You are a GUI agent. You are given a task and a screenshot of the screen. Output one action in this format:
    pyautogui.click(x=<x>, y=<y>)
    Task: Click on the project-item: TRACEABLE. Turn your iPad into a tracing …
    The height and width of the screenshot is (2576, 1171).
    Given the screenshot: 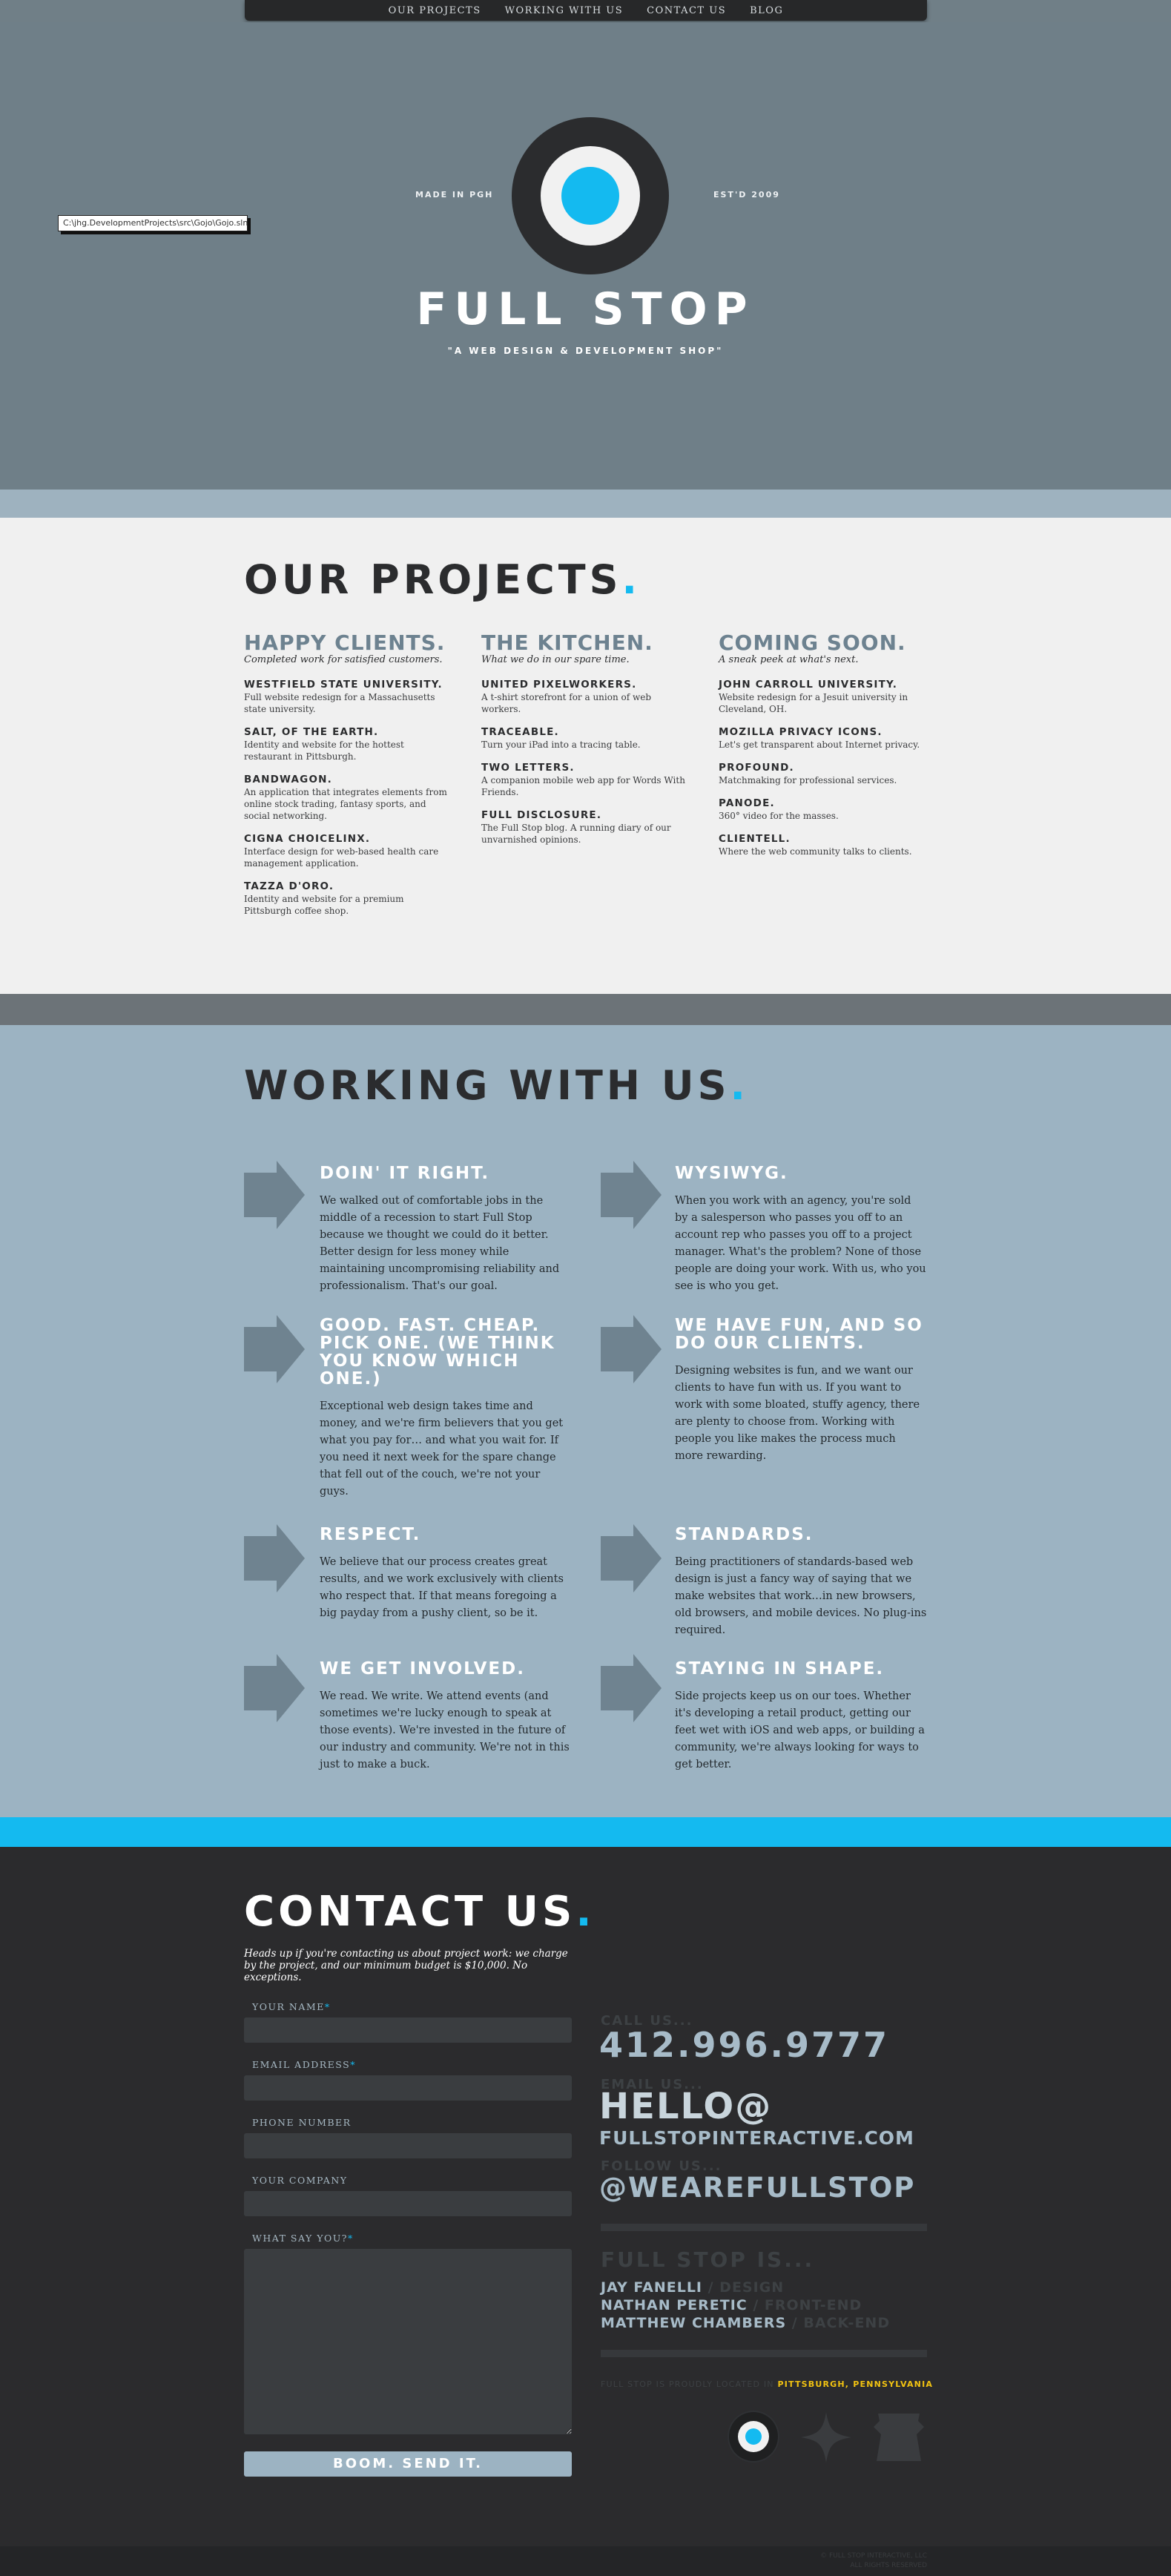 What is the action you would take?
    pyautogui.click(x=585, y=739)
    